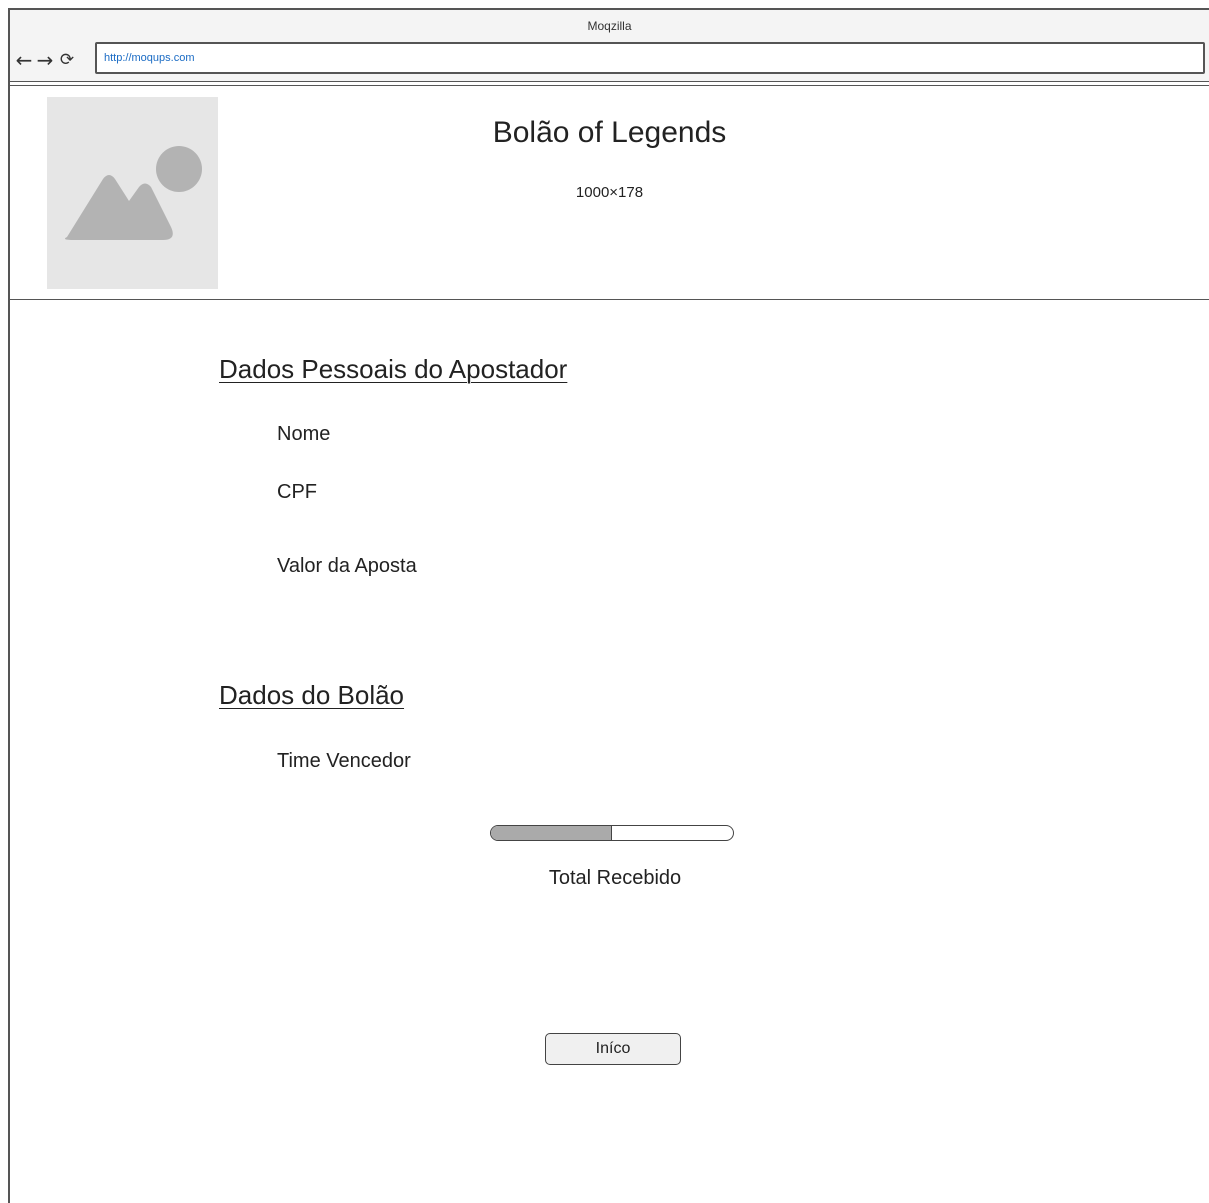  I want to click on url-input, so click(649, 58).